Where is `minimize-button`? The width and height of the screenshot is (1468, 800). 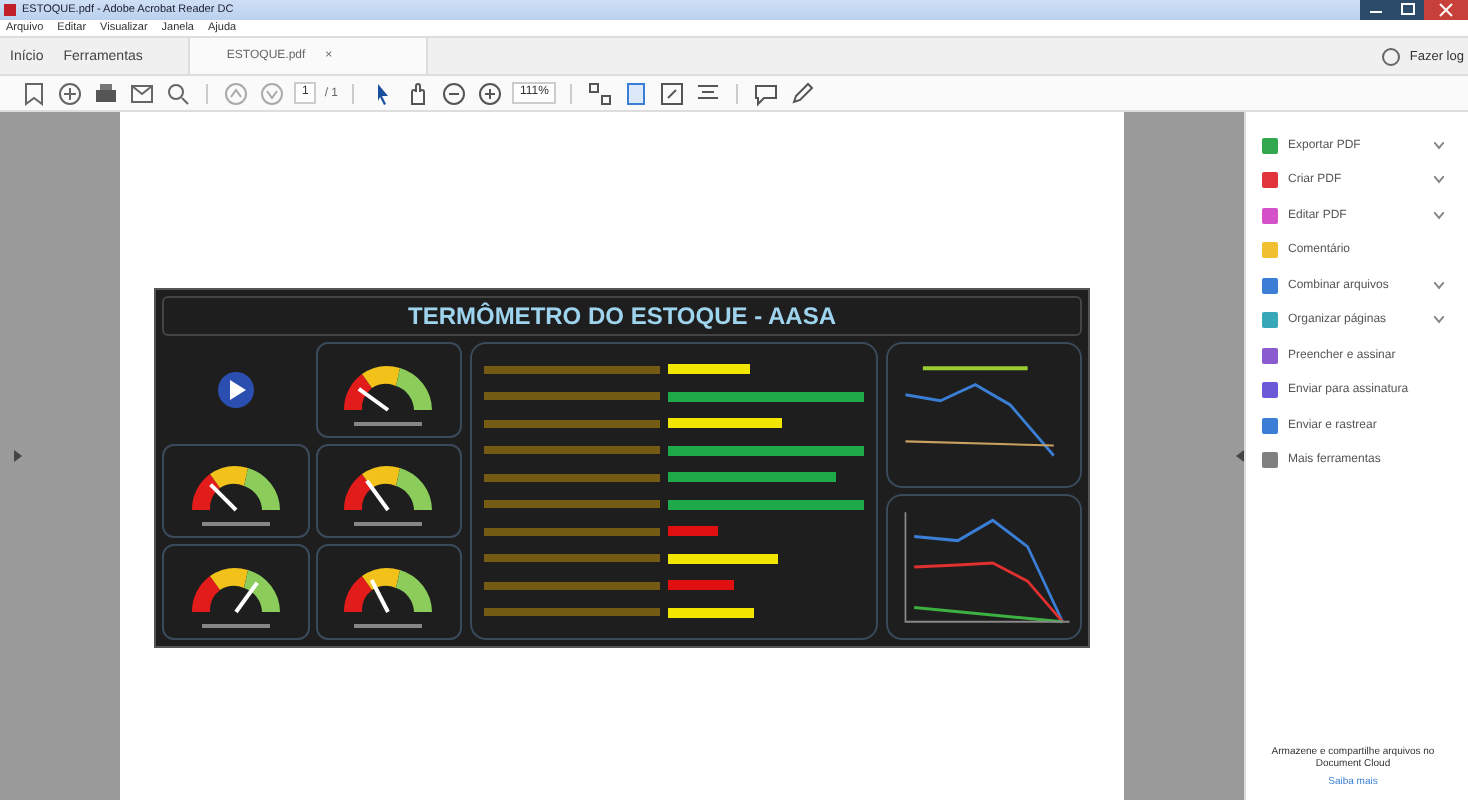 minimize-button is located at coordinates (1376, 10).